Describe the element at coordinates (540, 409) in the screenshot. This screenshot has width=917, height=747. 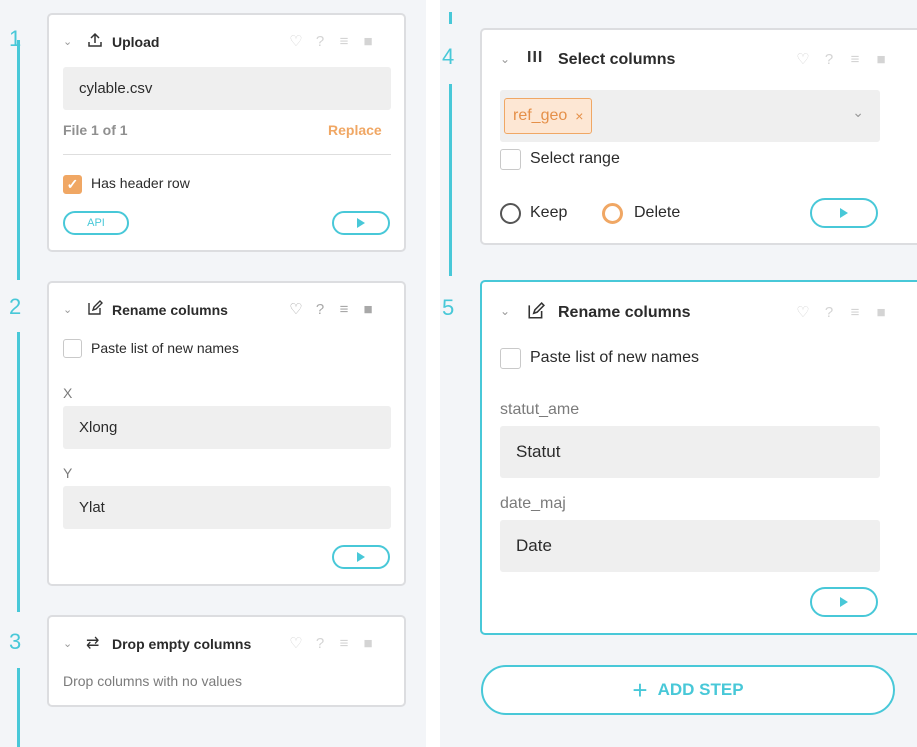
I see `column-name-label: statut_ame` at that location.